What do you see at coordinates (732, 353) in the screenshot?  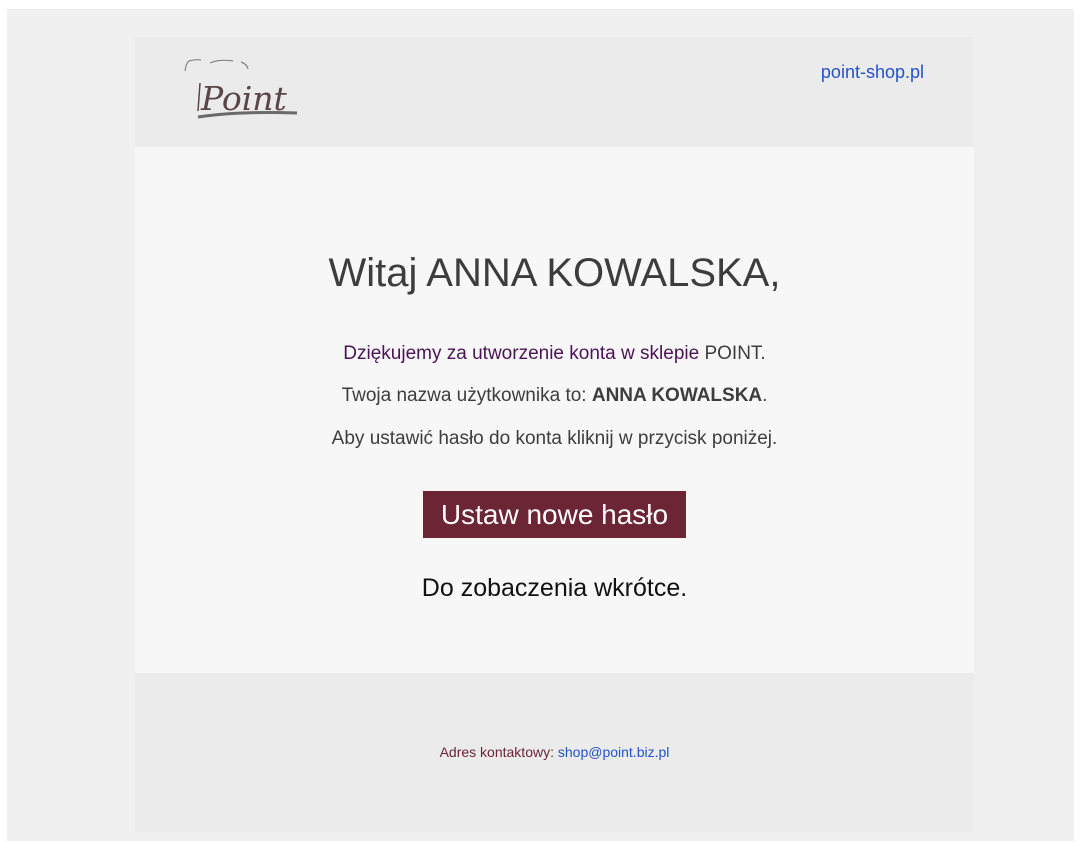 I see `shop-name: POINT.` at bounding box center [732, 353].